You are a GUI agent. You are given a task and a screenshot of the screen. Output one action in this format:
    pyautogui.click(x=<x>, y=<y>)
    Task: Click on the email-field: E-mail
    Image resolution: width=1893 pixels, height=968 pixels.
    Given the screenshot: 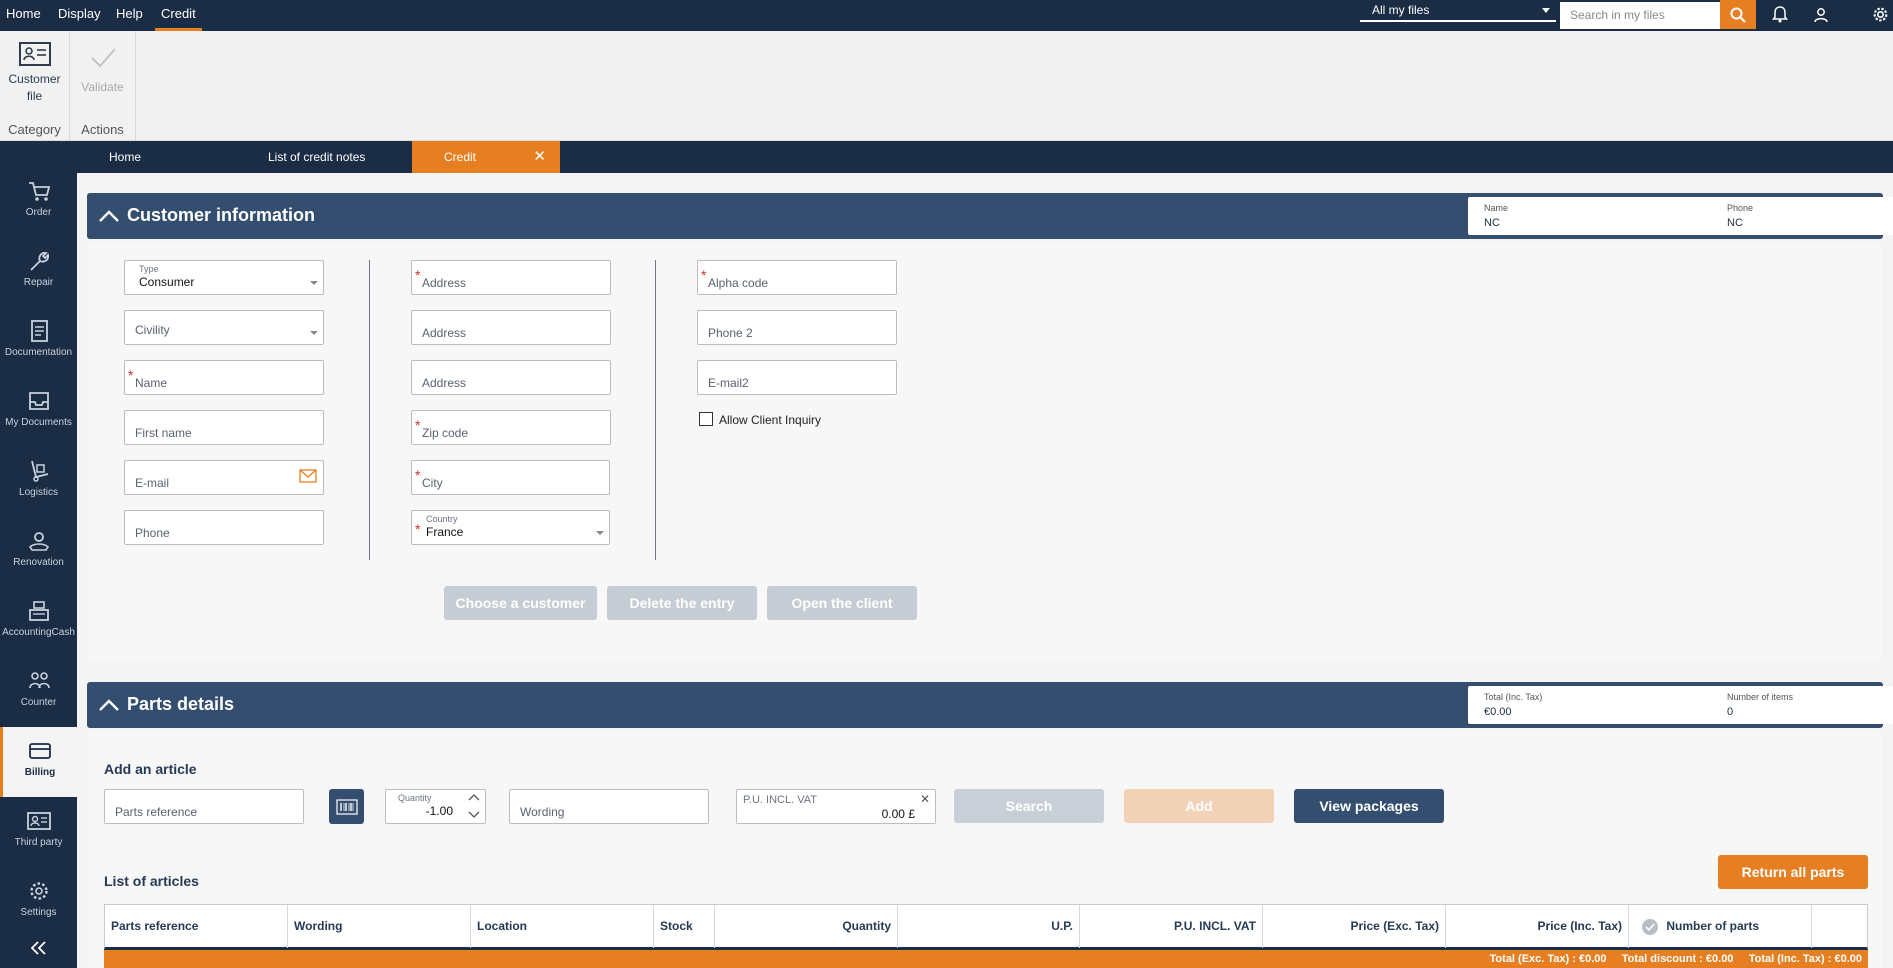 What is the action you would take?
    pyautogui.click(x=224, y=477)
    